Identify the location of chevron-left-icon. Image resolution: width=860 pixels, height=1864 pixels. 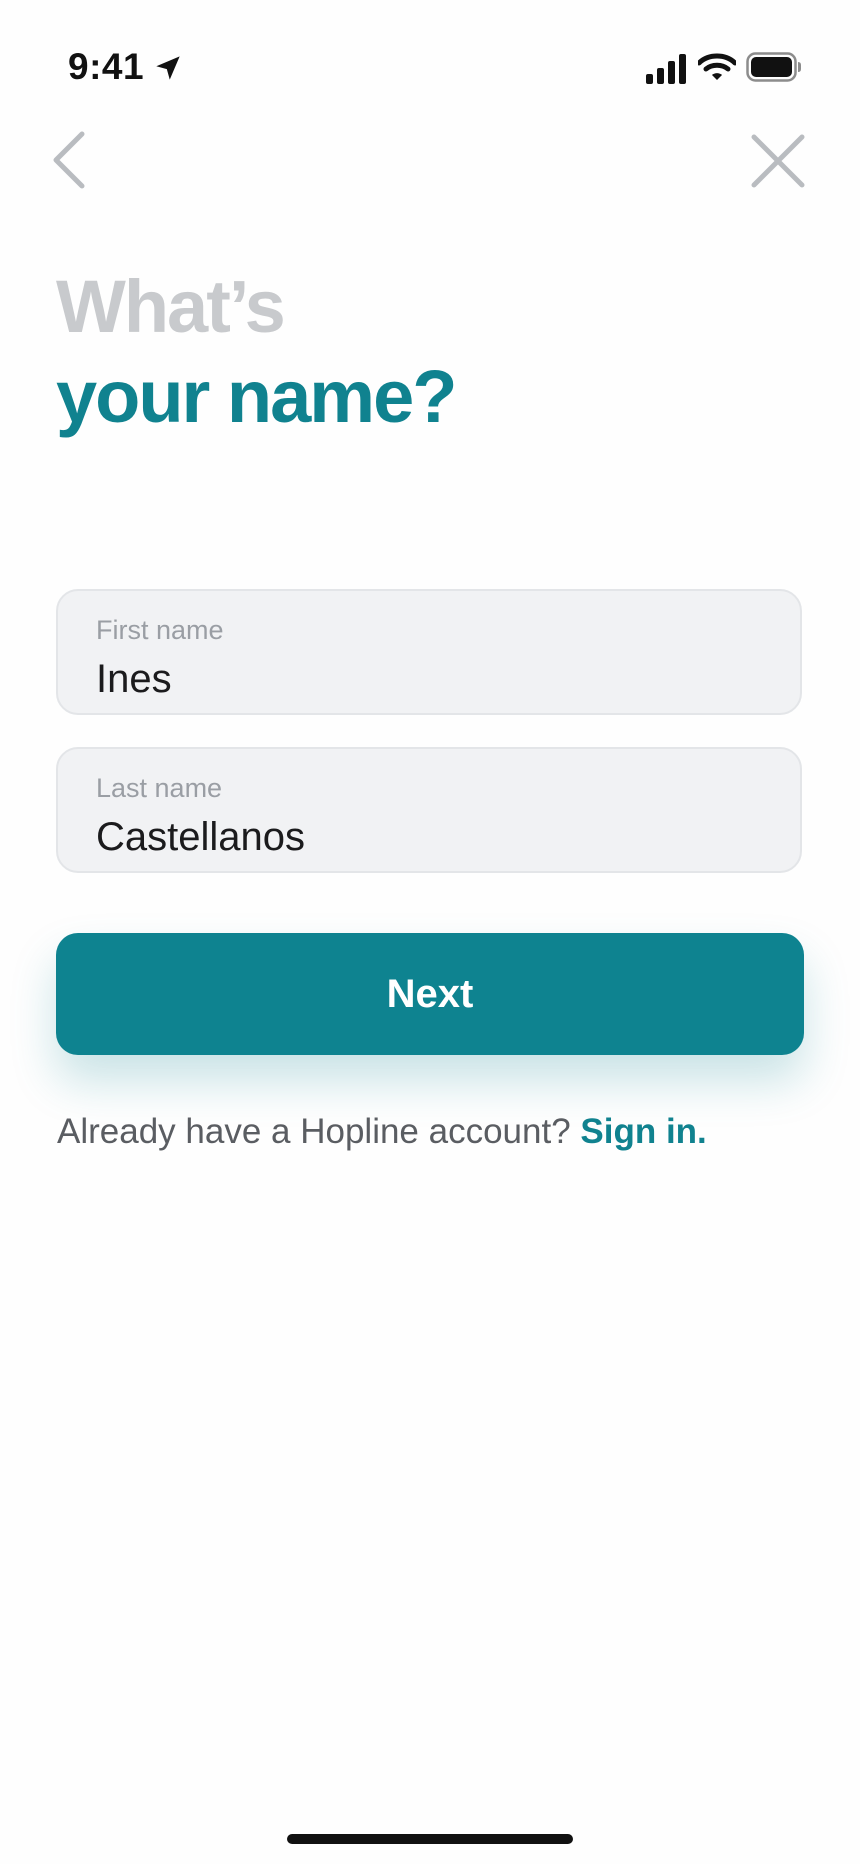
(69, 160).